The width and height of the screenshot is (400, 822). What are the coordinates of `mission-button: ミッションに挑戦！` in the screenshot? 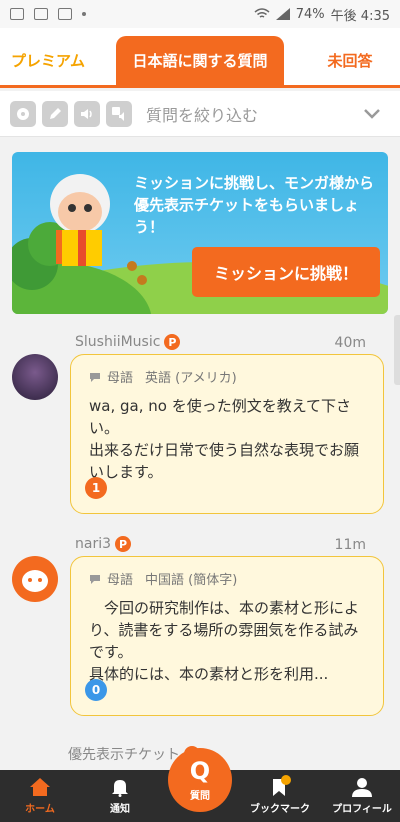 It's located at (286, 272).